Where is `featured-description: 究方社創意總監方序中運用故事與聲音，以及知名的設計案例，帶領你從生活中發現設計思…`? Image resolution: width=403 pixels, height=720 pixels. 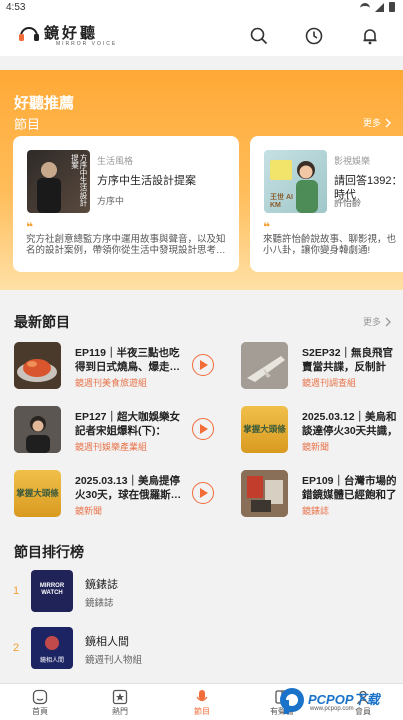
featured-description: 究方社創意總監方序中運用故事與聲音，以及知名的設計案例，帶領你從生活中發現設計思… is located at coordinates (126, 245).